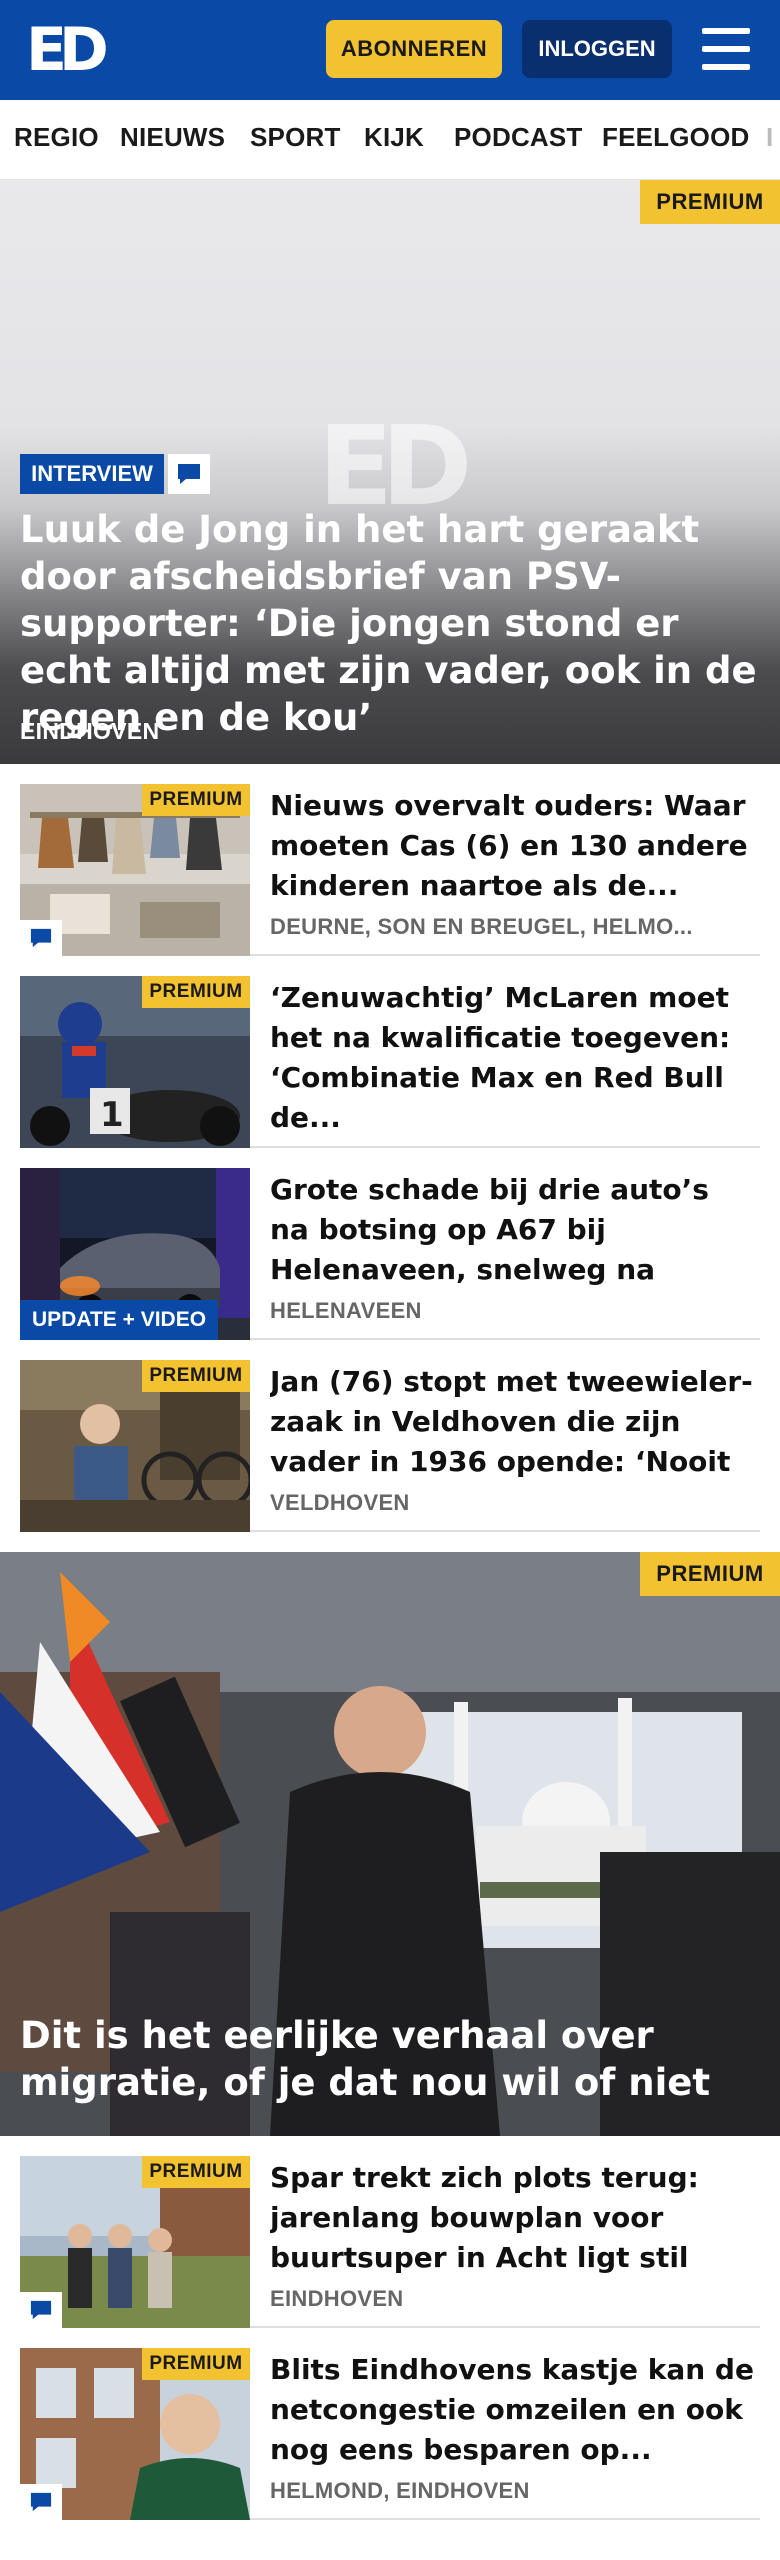 This screenshot has height=2560, width=780. Describe the element at coordinates (414, 49) in the screenshot. I see `subscribe-button: ABONNEREN` at that location.